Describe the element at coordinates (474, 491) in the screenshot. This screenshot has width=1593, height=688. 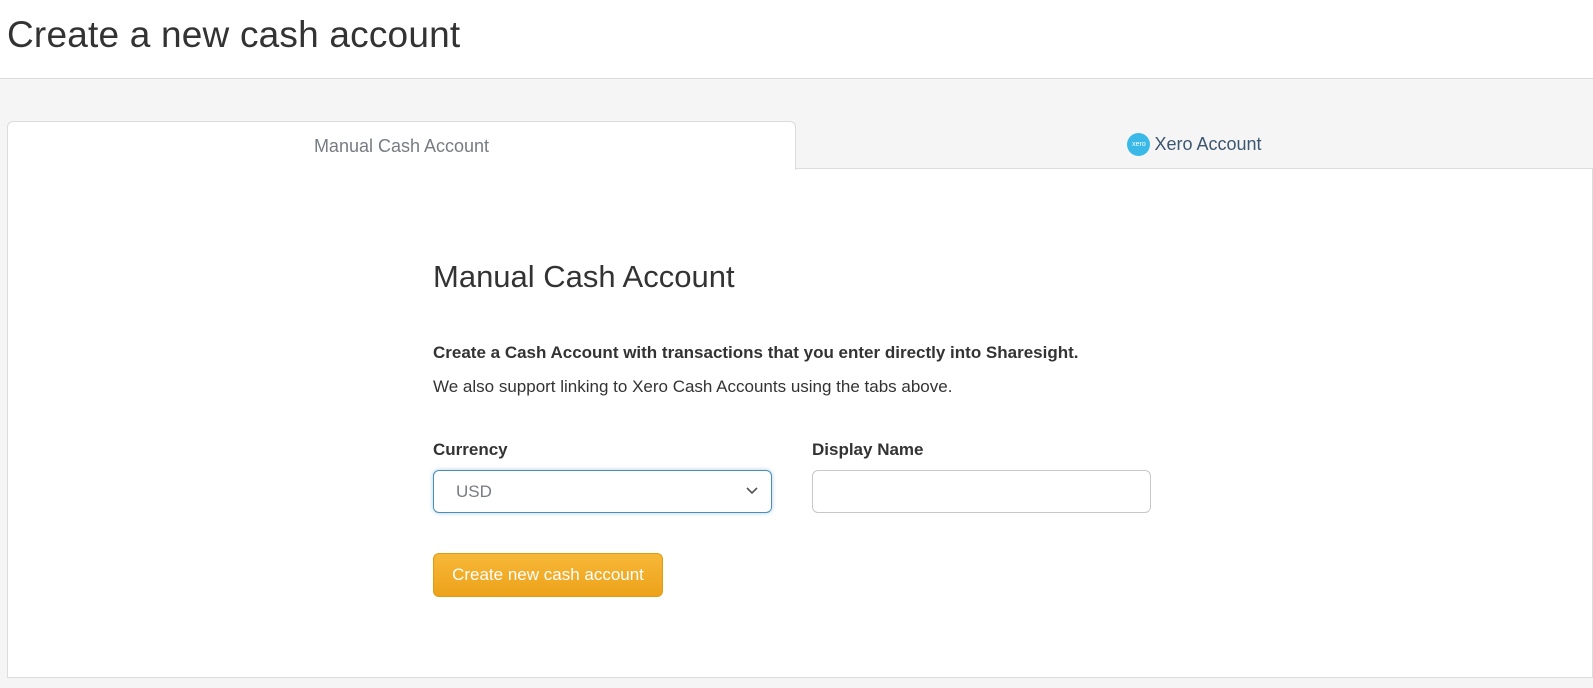
I see `currency-selected-value: USD` at that location.